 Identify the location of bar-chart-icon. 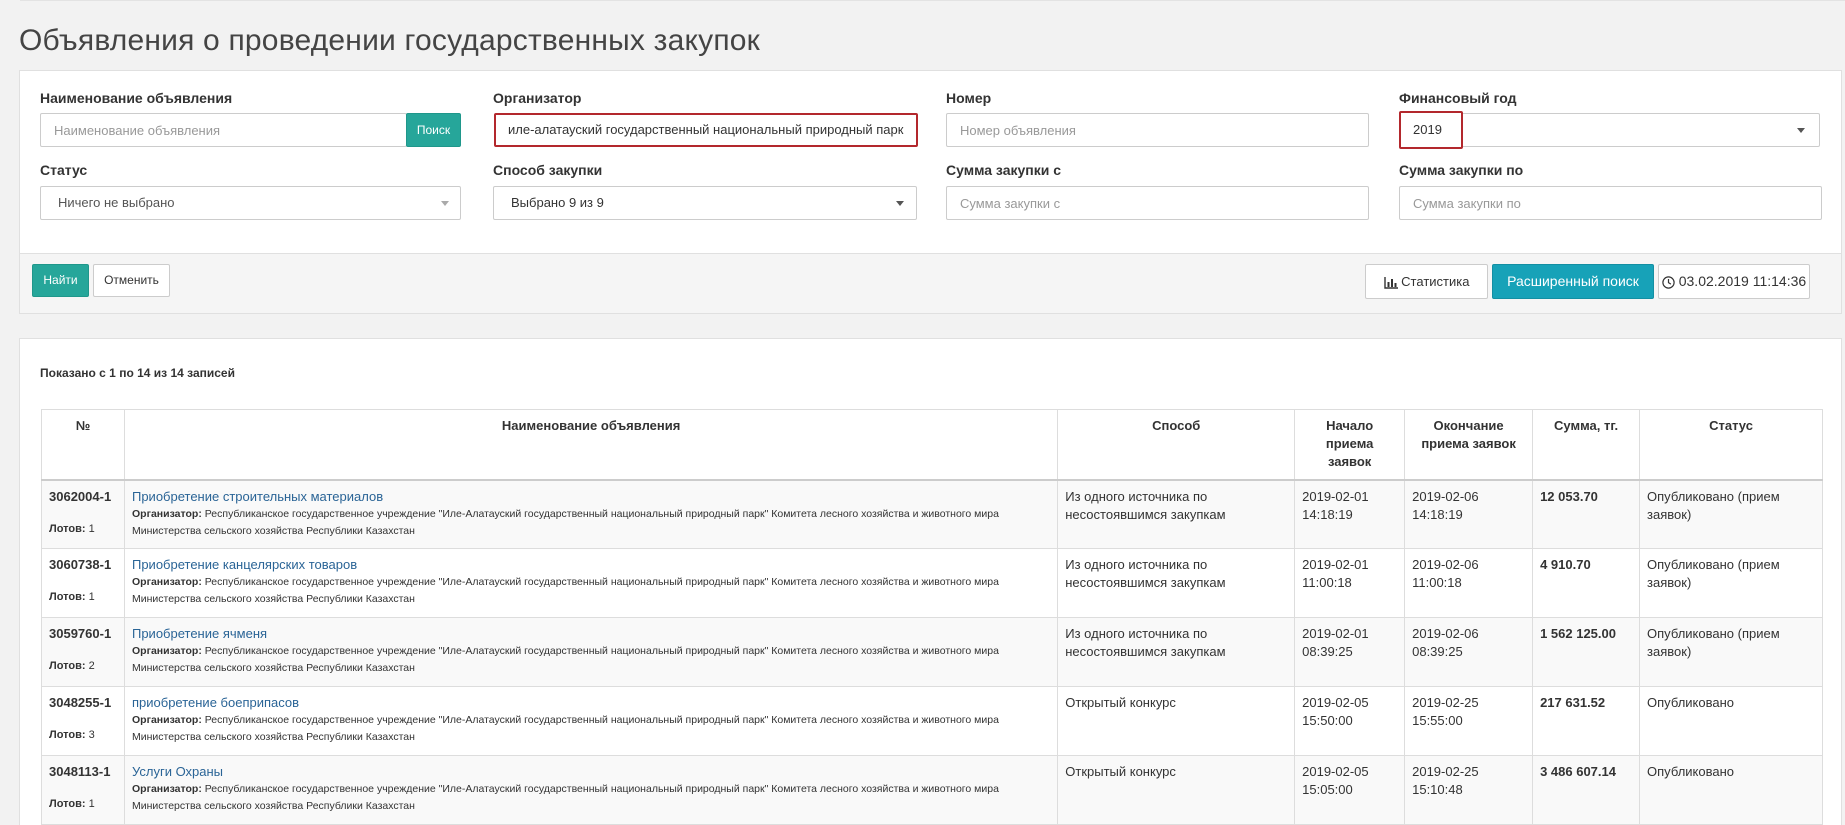
(1390, 282).